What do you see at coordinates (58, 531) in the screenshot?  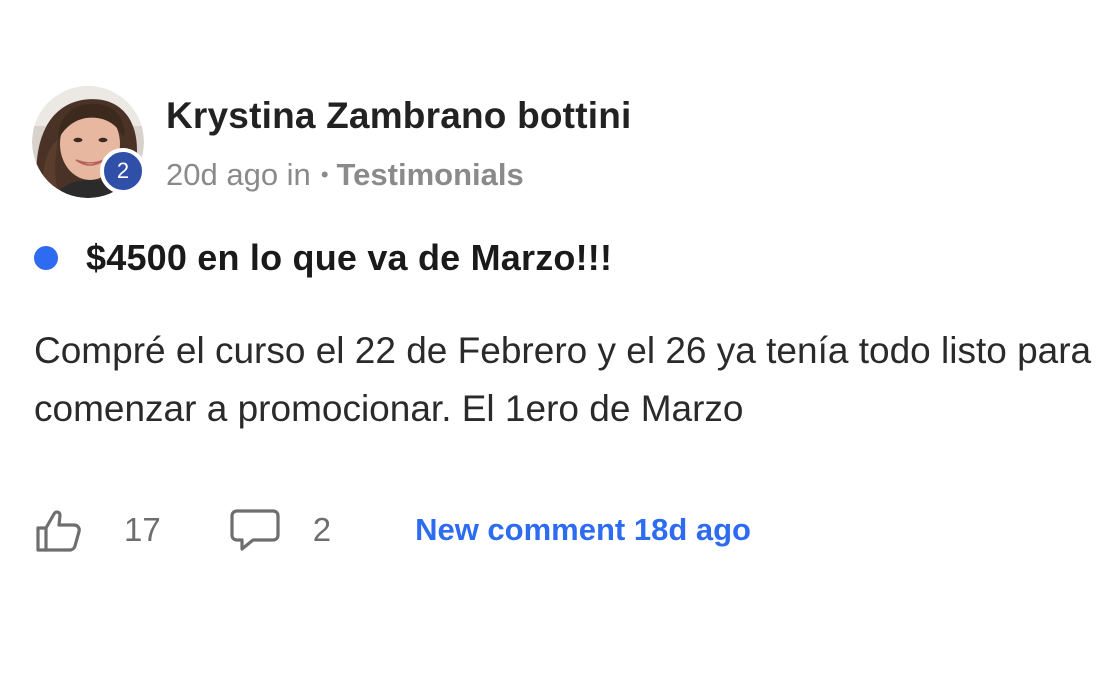 I see `thumbs-up-icon` at bounding box center [58, 531].